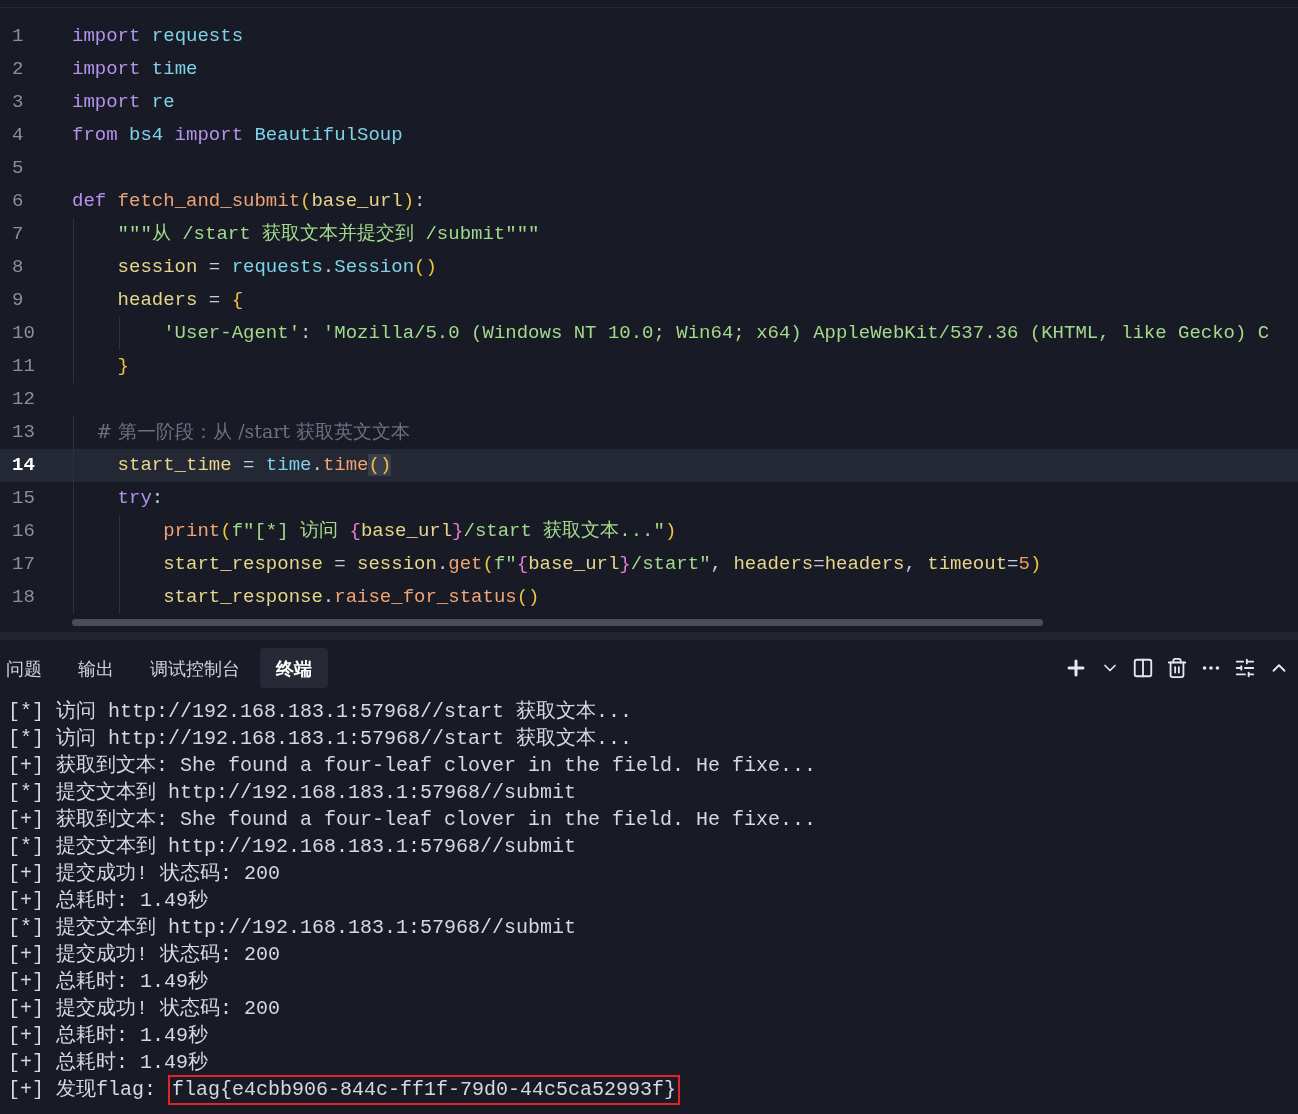 This screenshot has height=1114, width=1298. Describe the element at coordinates (158, 37) in the screenshot. I see `code-line: import requests` at that location.